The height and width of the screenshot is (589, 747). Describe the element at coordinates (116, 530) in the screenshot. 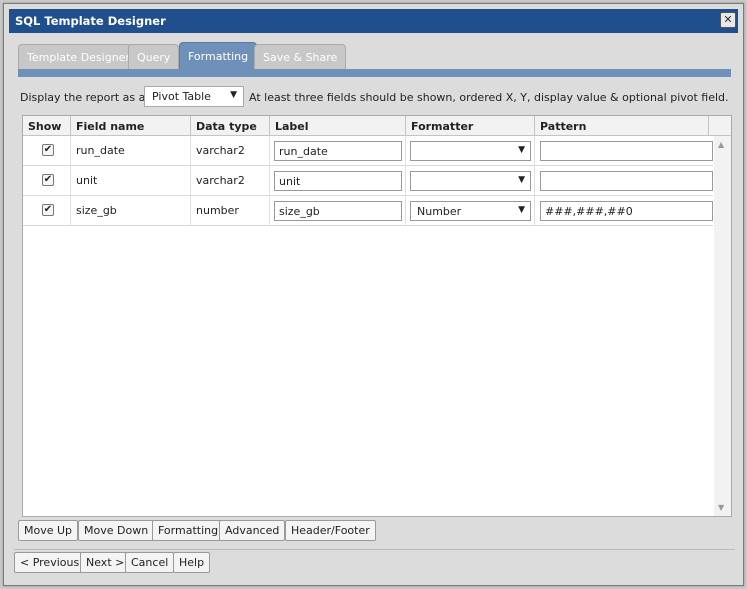

I see `move-down-button: Move Down` at that location.